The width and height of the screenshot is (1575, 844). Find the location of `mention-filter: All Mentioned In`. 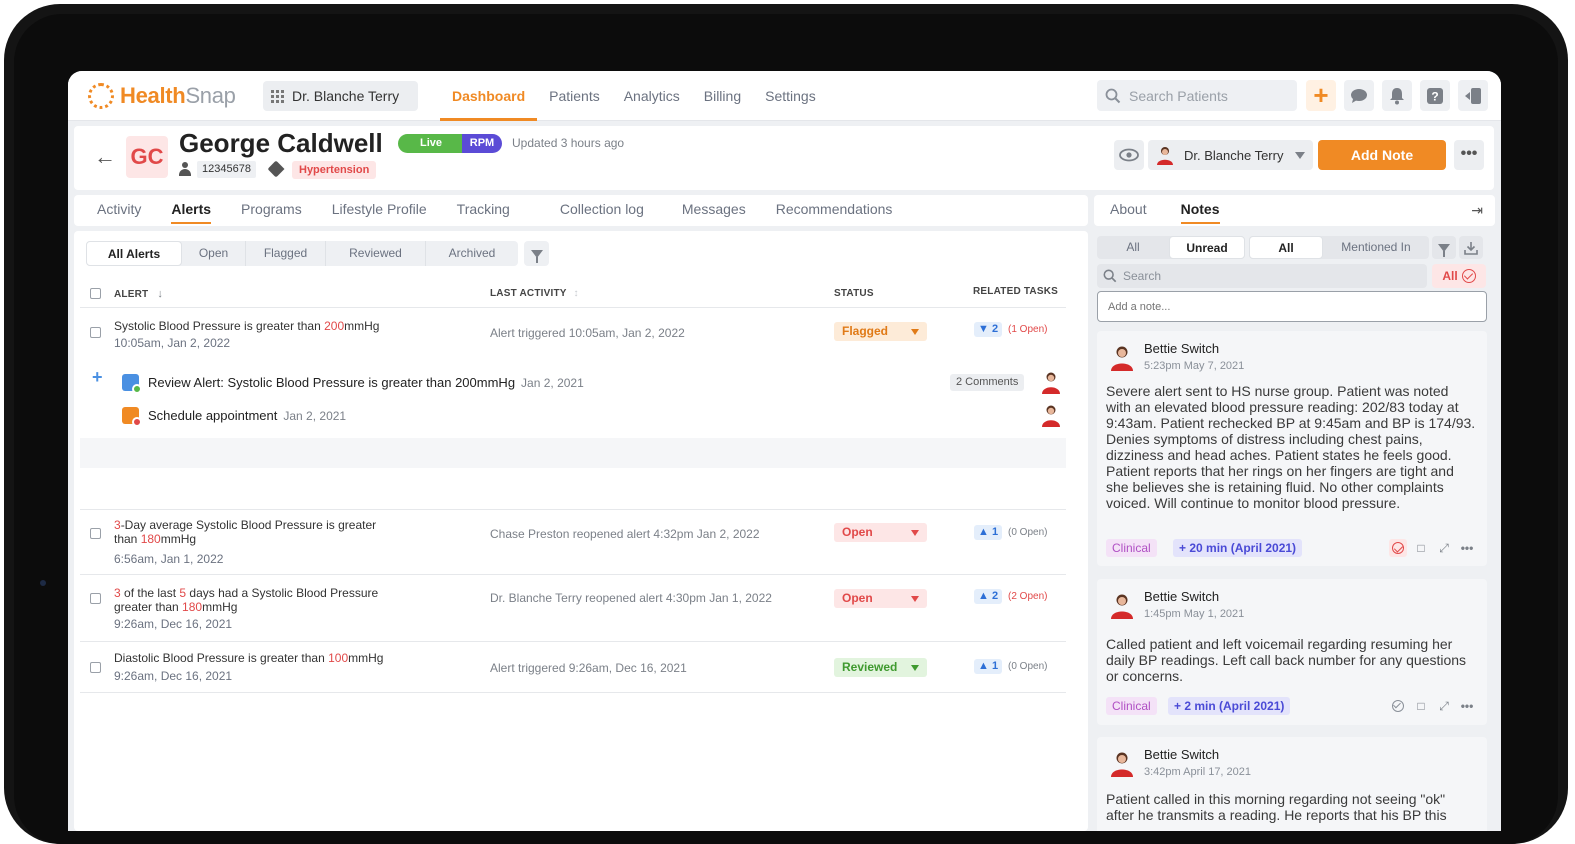

mention-filter: All Mentioned In is located at coordinates (1339, 247).